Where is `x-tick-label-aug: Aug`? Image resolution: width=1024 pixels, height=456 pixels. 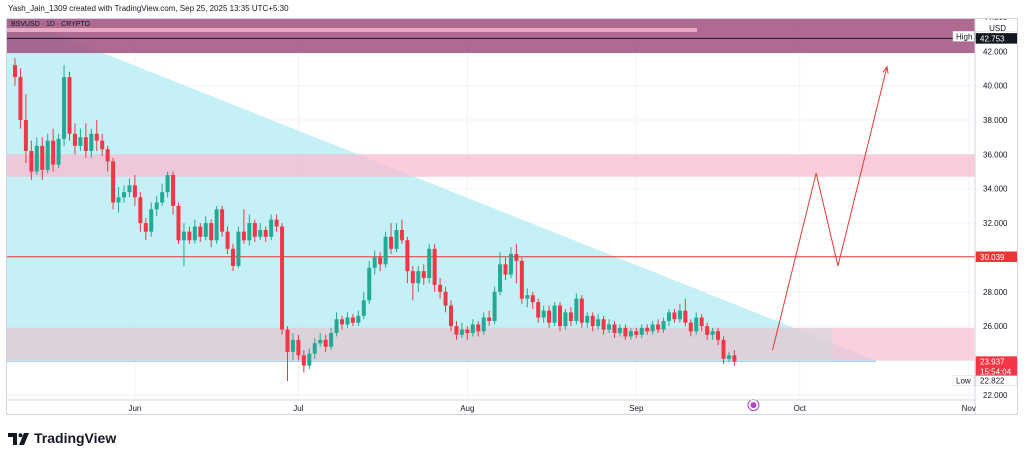
x-tick-label-aug: Aug is located at coordinates (467, 408).